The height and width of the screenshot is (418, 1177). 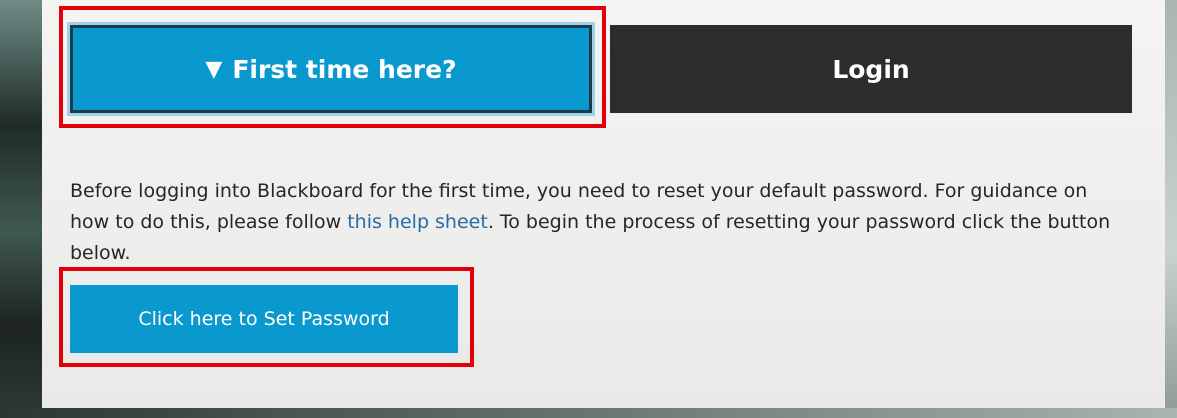 What do you see at coordinates (264, 319) in the screenshot?
I see `set-password-button: Click here to Set Password` at bounding box center [264, 319].